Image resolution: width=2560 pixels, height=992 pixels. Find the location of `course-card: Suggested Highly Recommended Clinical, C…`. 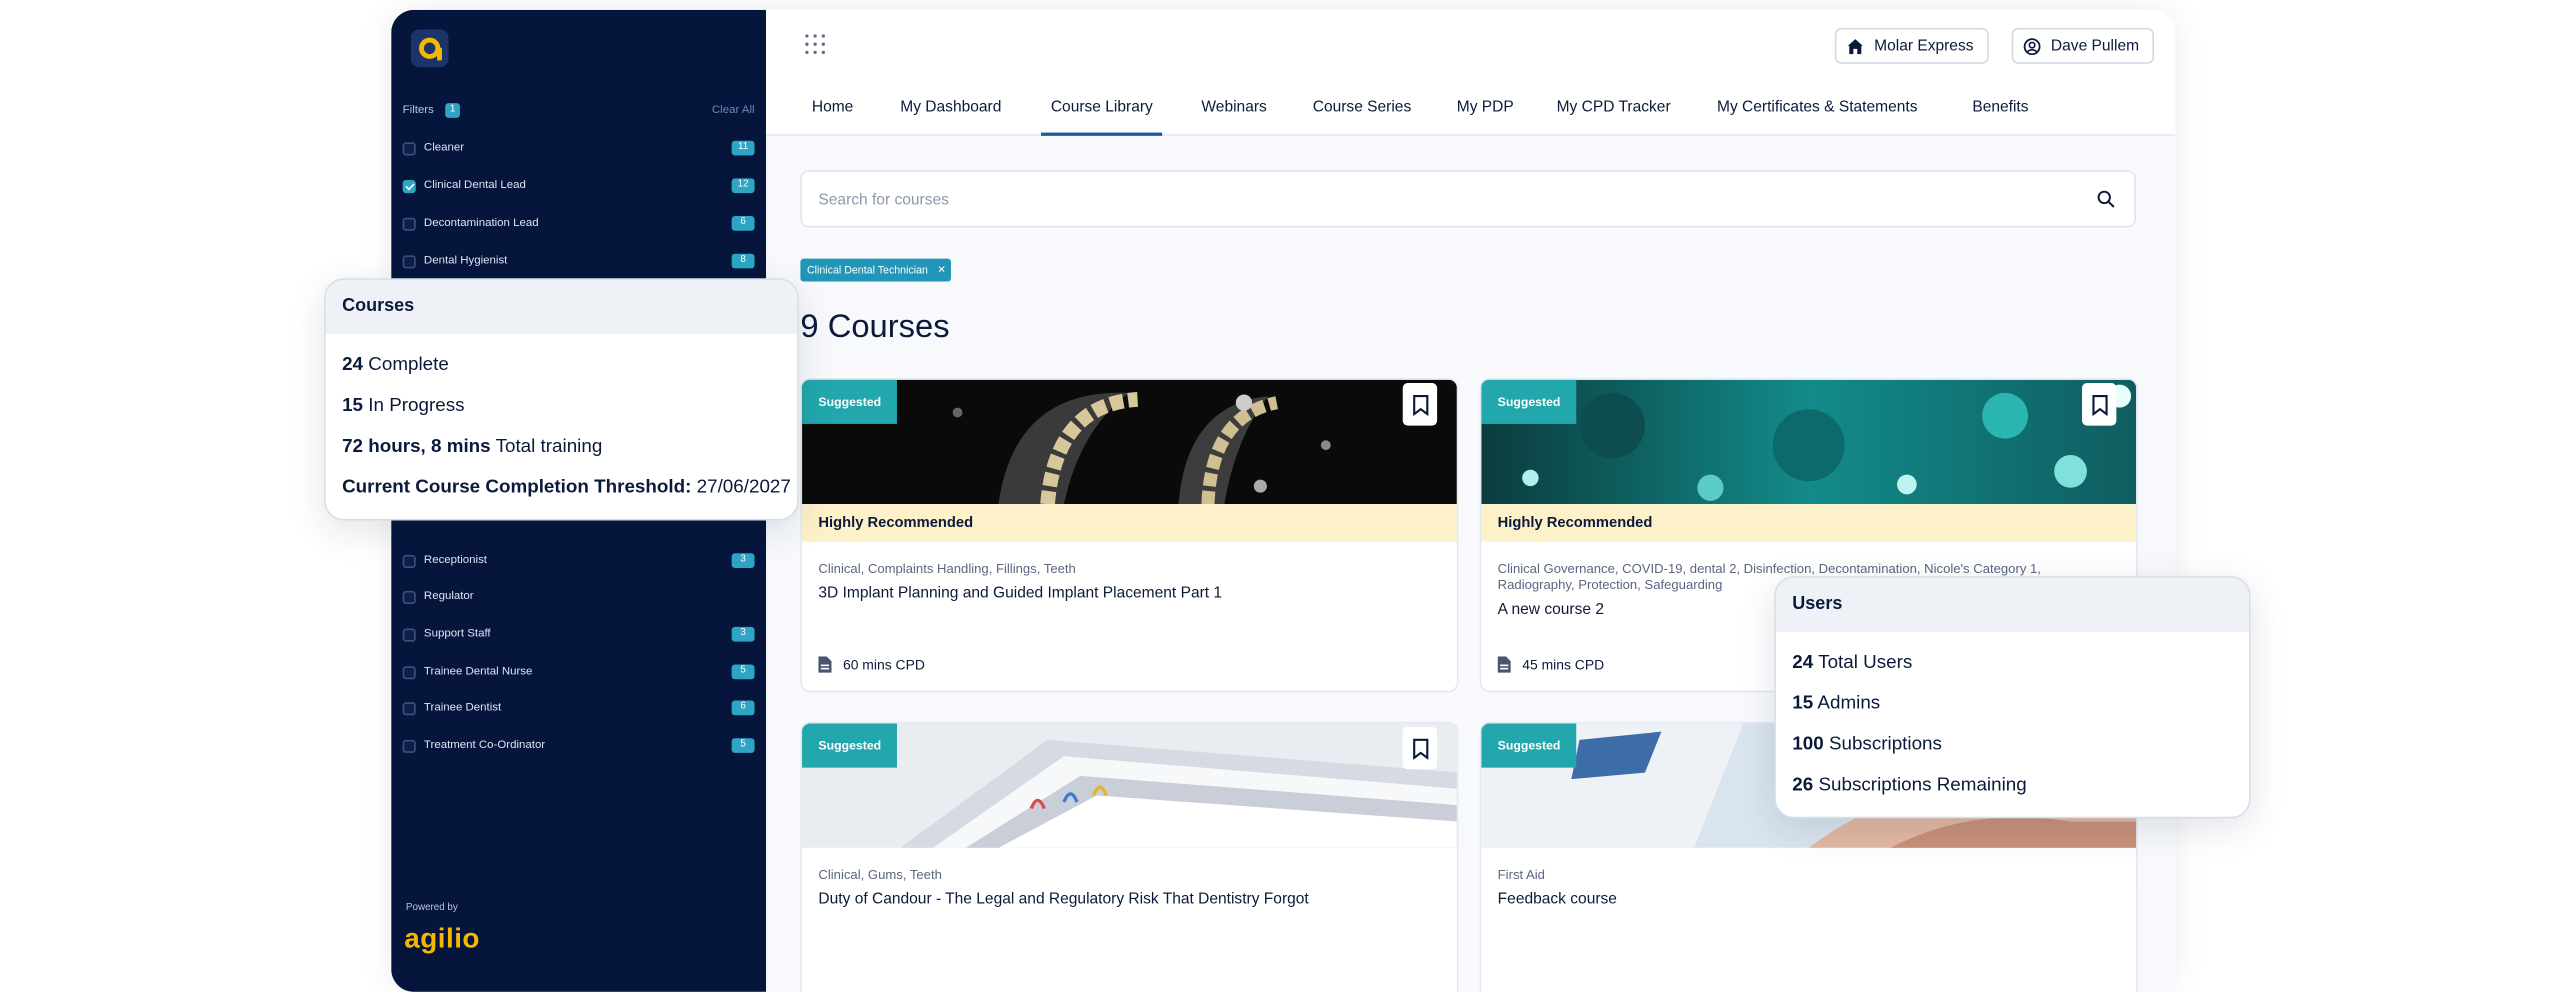

course-card: Suggested Highly Recommended Clinical, C… is located at coordinates (1129, 535).